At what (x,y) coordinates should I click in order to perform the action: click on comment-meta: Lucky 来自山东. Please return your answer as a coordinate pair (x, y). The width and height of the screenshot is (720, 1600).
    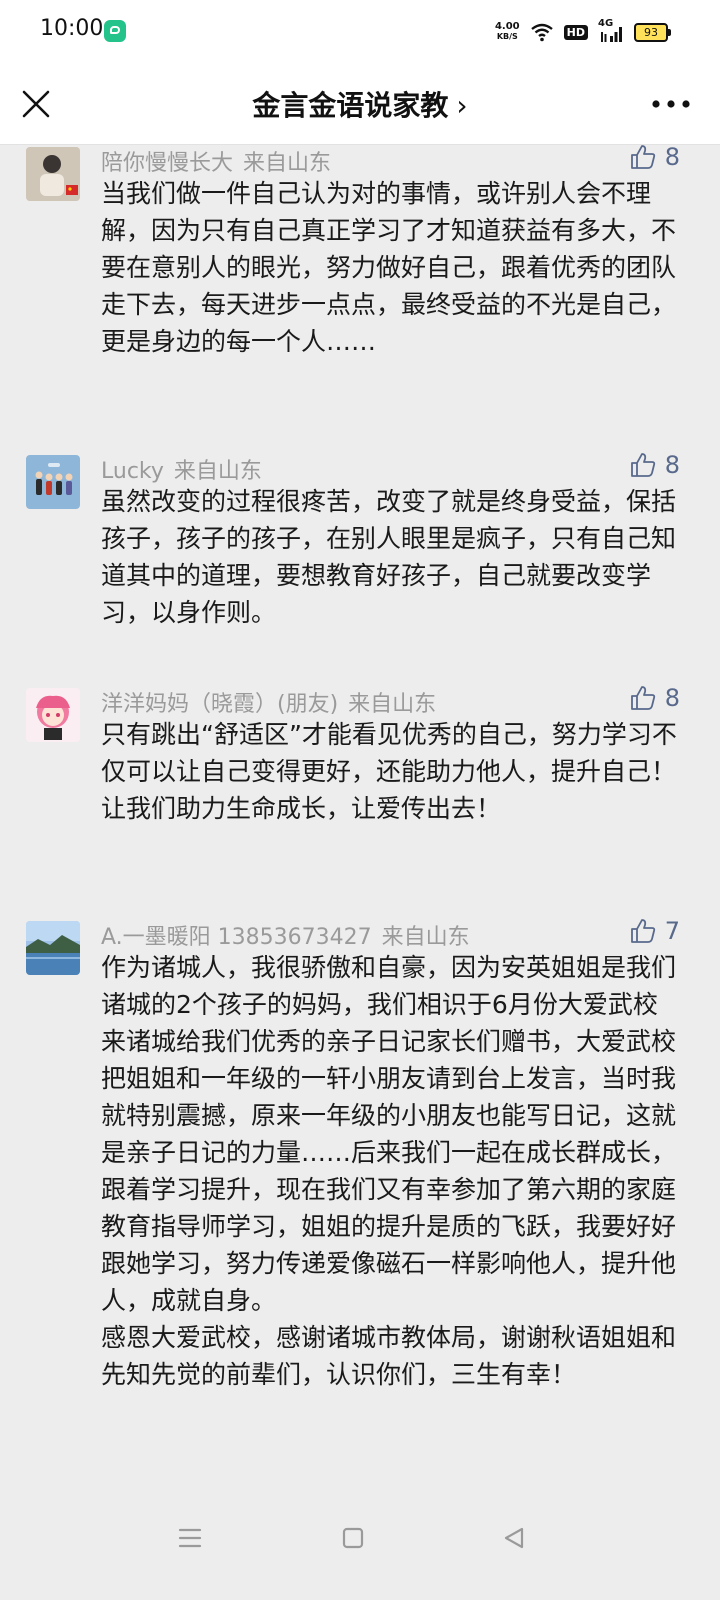
    Looking at the image, I should click on (181, 469).